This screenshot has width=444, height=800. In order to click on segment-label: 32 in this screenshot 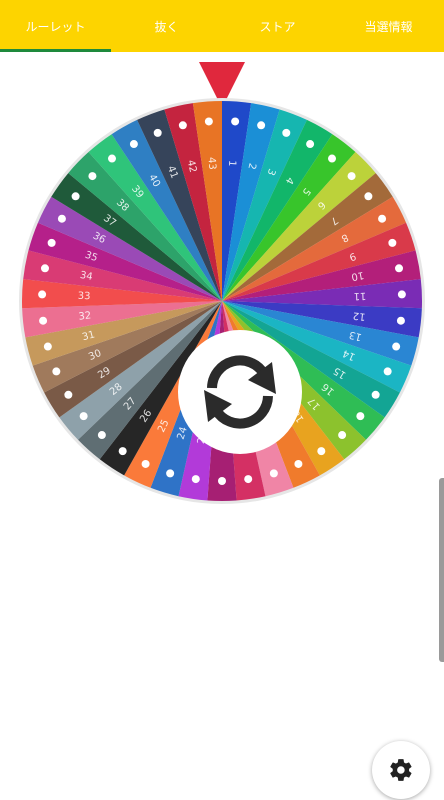, I will do `click(85, 316)`.